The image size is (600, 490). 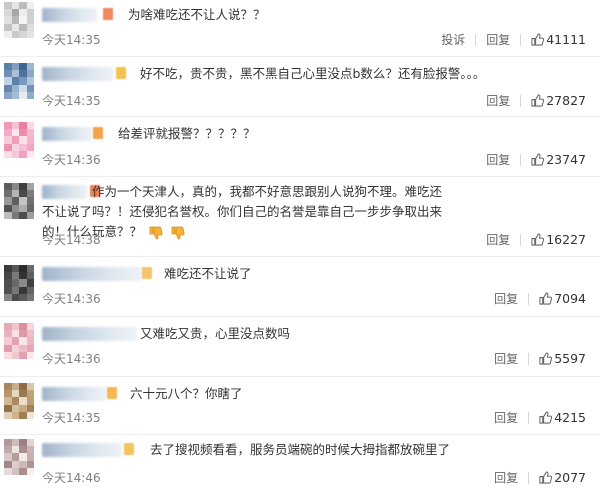 What do you see at coordinates (156, 232) in the screenshot?
I see `thumbs-down-emoji` at bounding box center [156, 232].